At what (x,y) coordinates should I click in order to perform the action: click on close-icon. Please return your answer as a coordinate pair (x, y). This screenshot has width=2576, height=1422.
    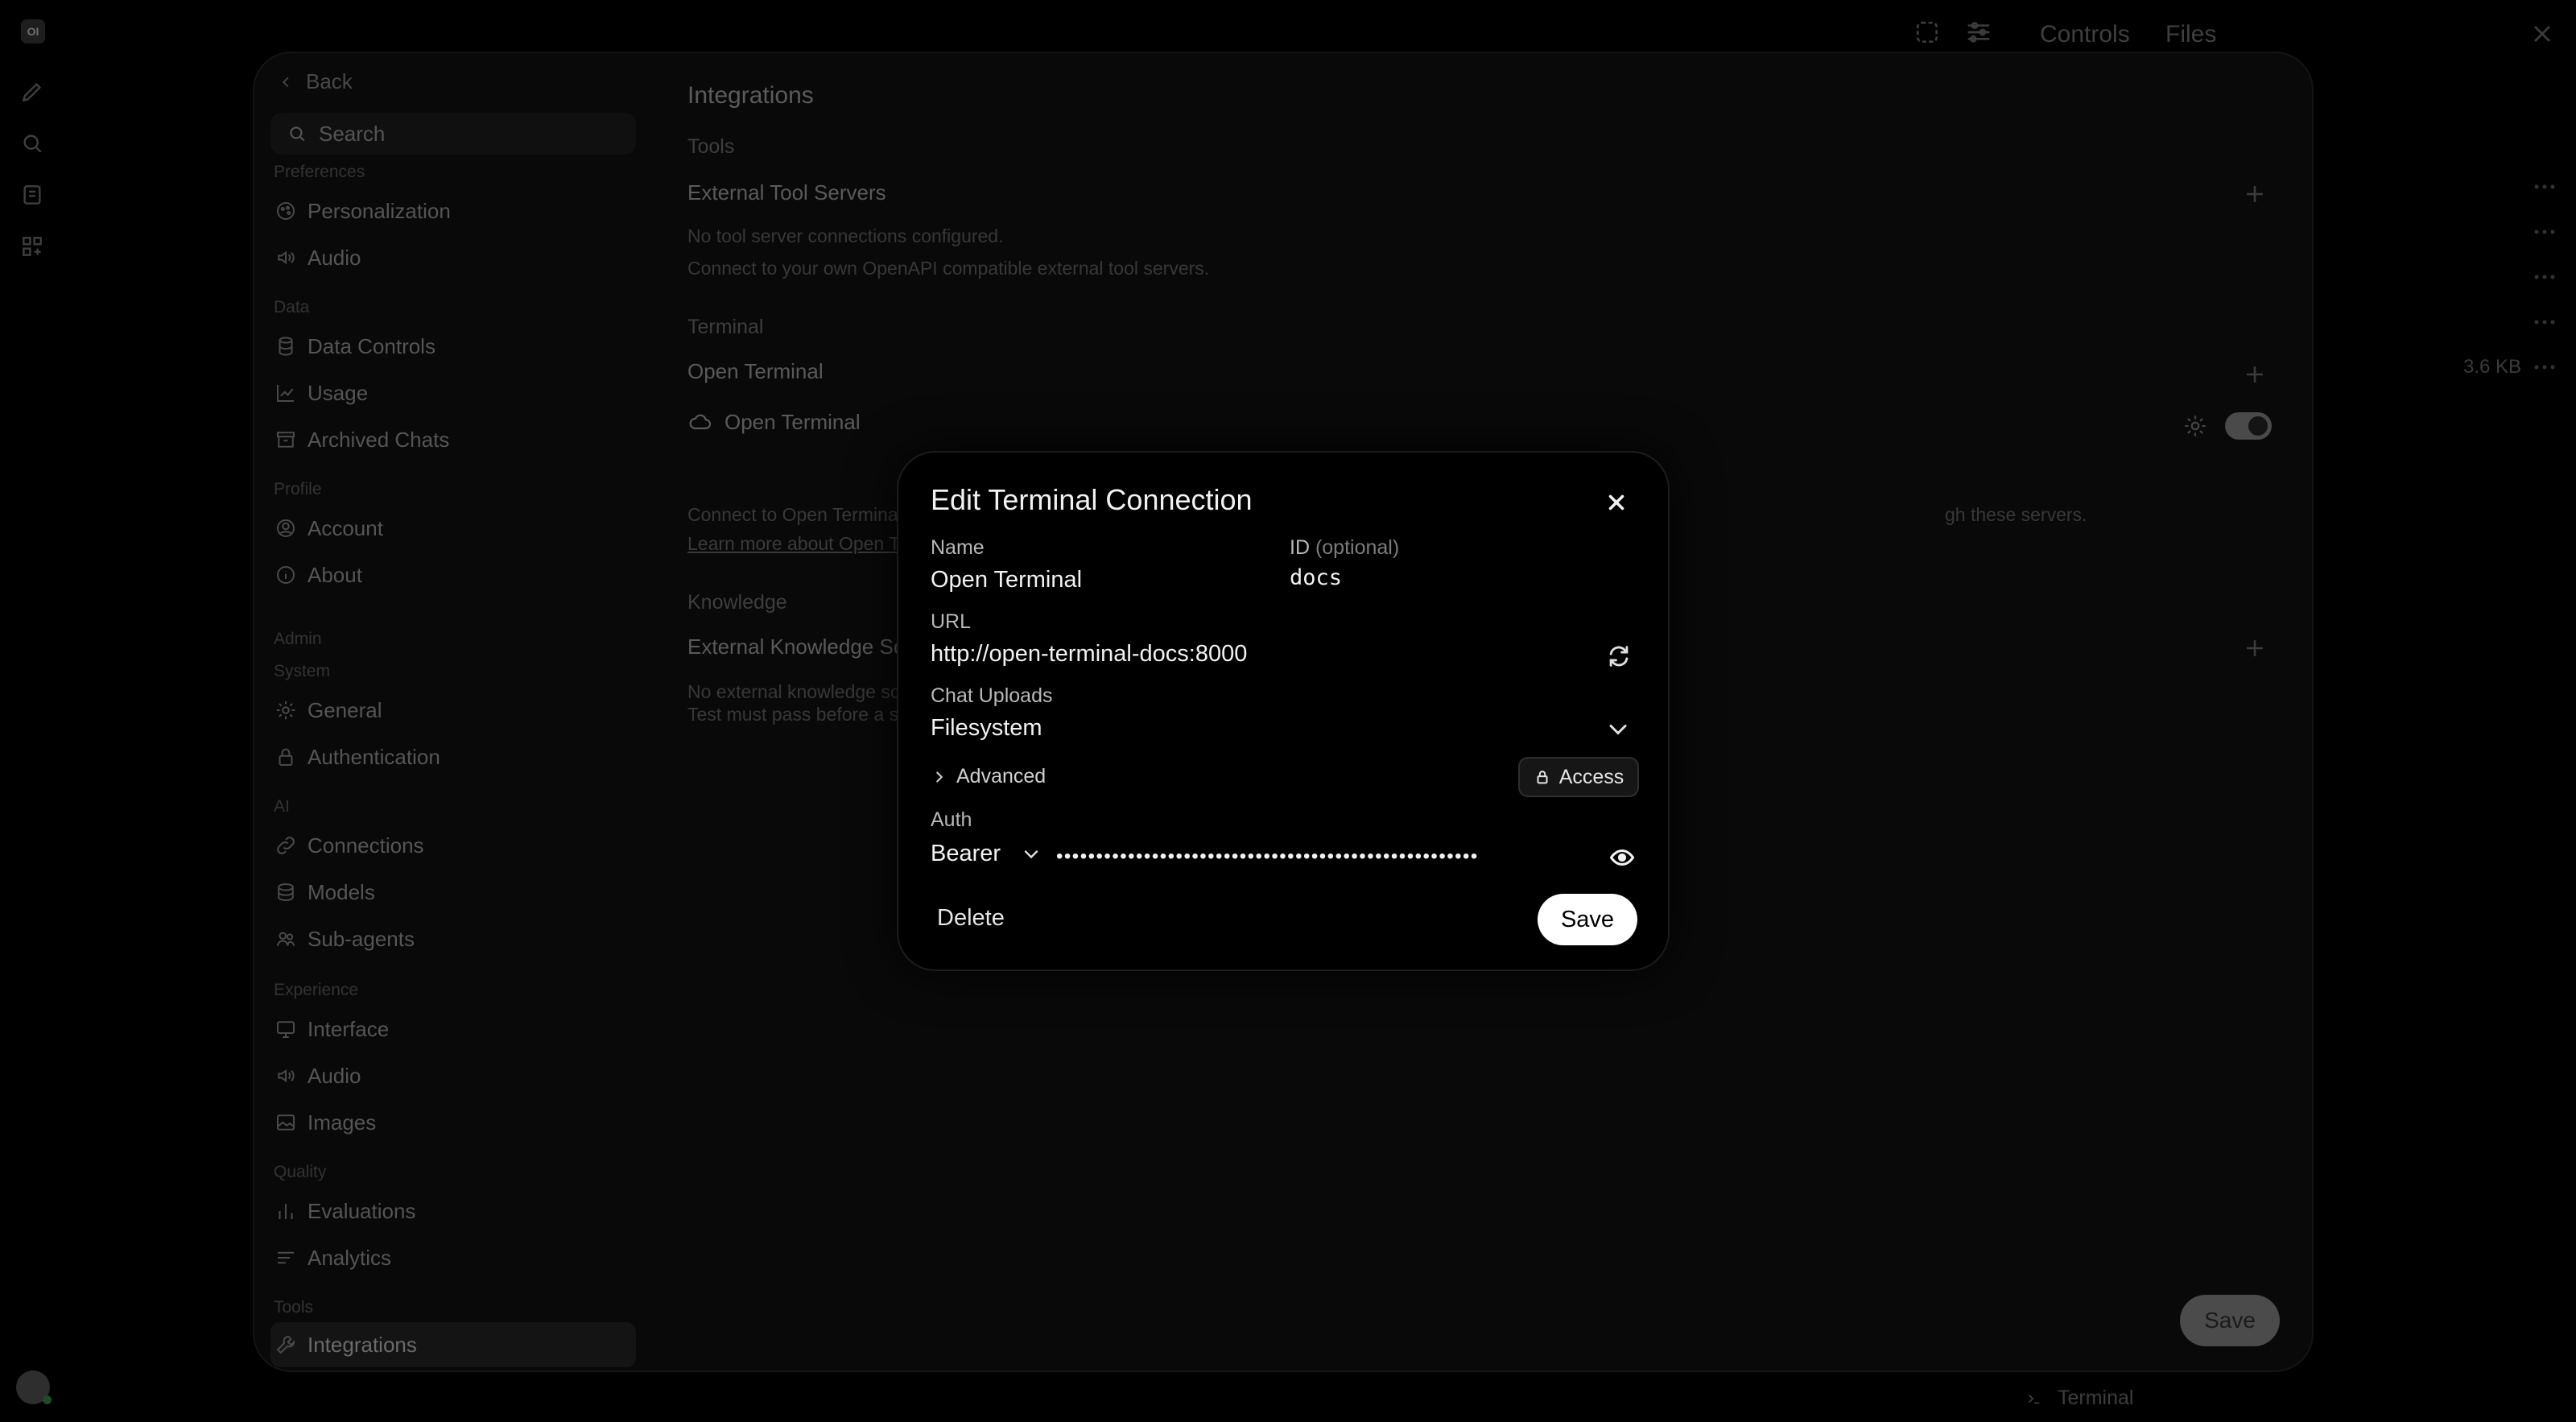
    Looking at the image, I should click on (1616, 502).